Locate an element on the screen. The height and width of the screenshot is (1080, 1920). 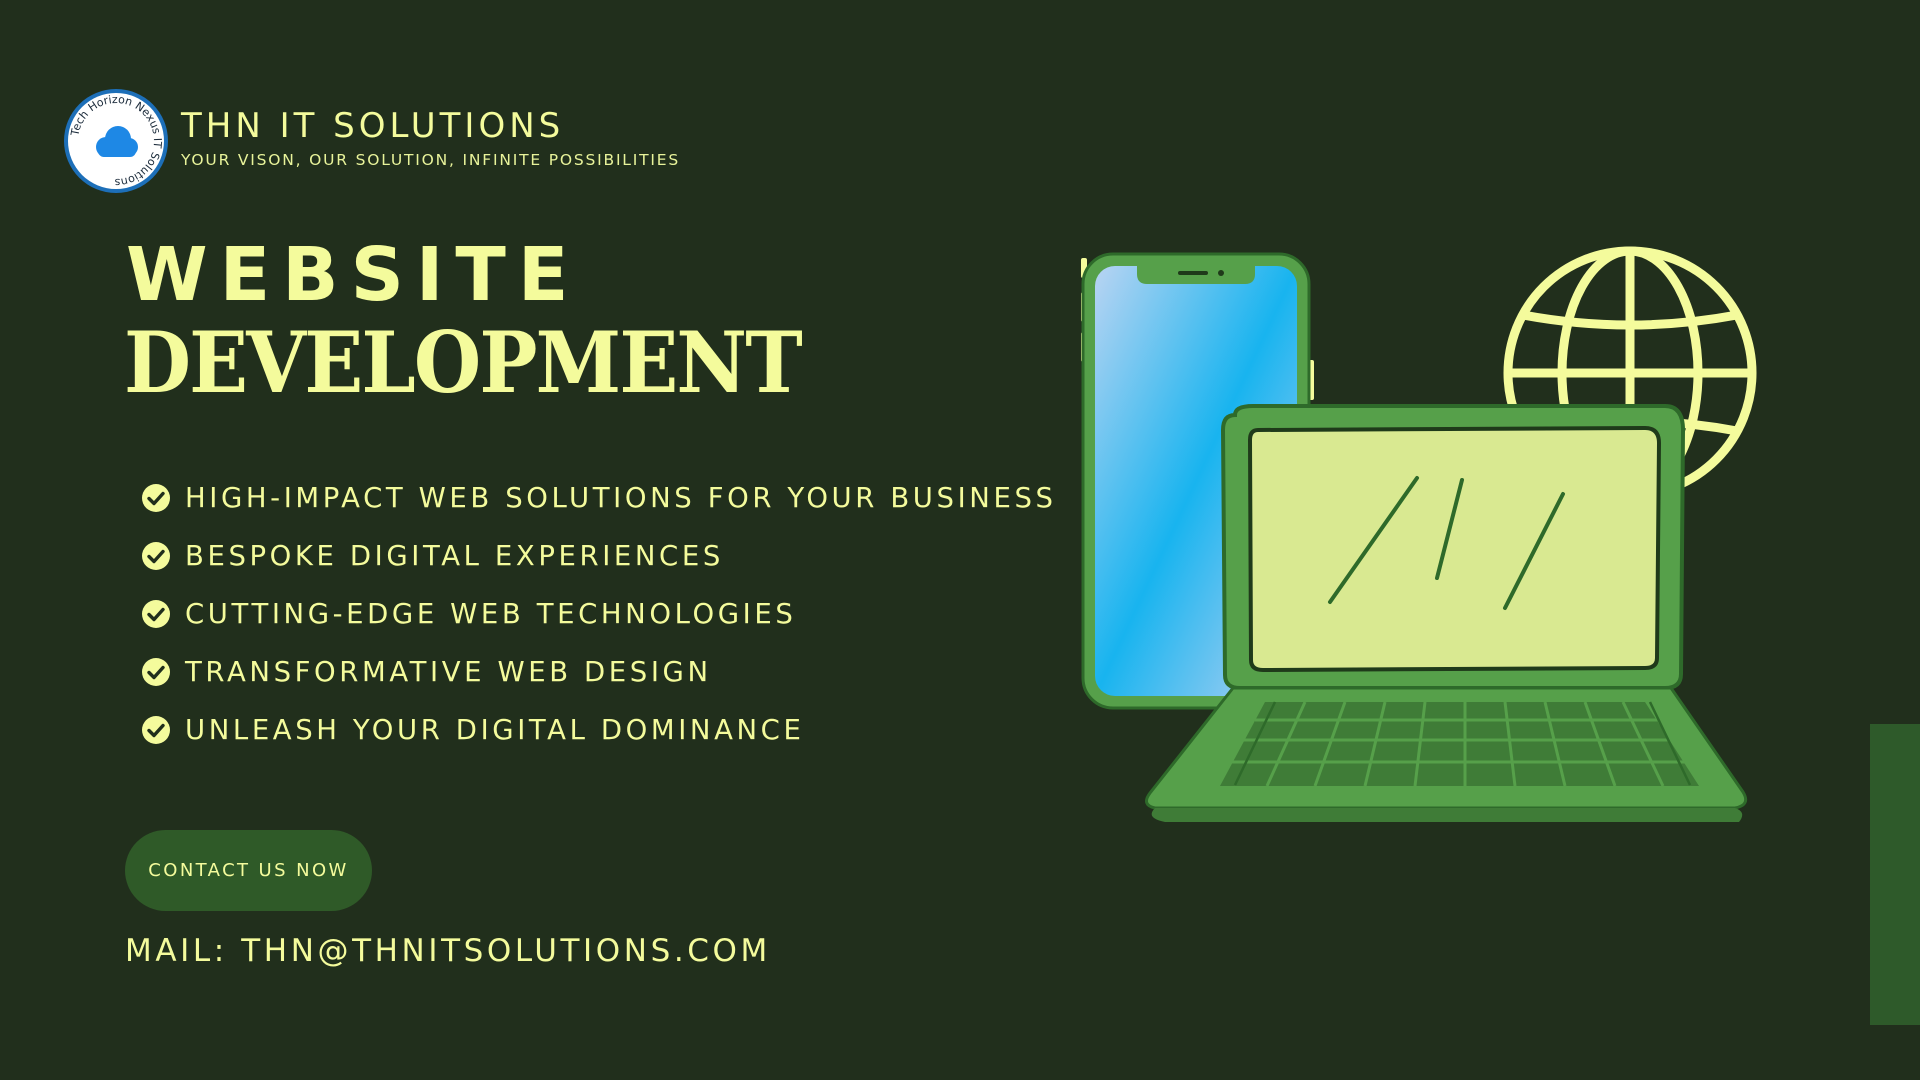
feature-item: CUTTING-EDGE WEB TECHNOLOGIES is located at coordinates (616, 614).